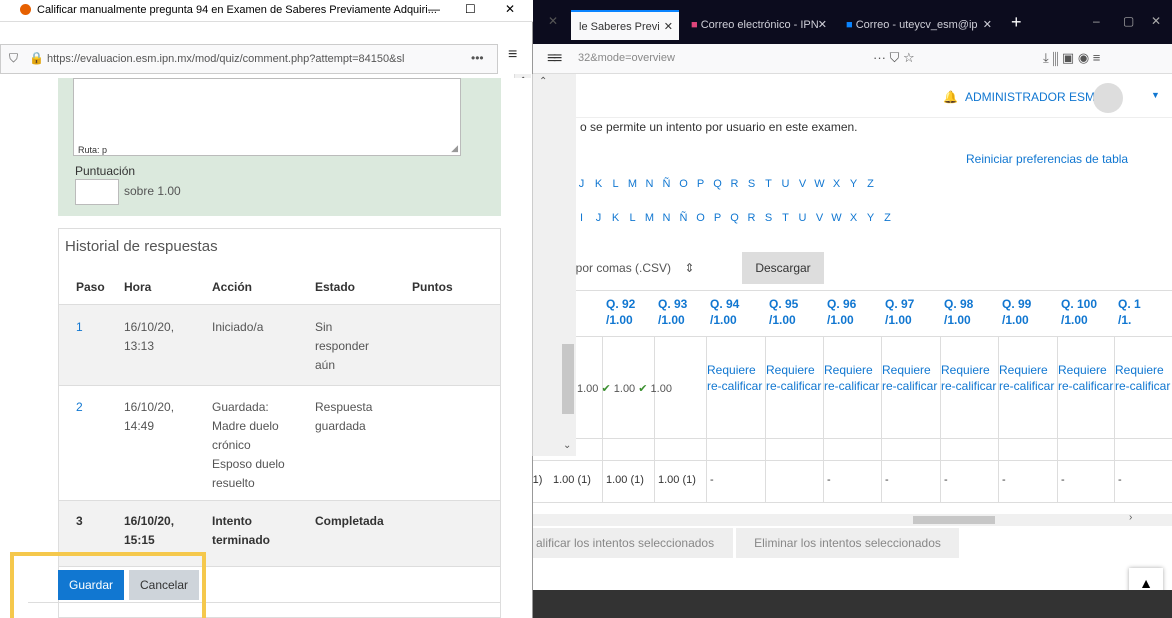 This screenshot has width=1172, height=618. I want to click on close-window-icon: ✕, so click(1156, 21).